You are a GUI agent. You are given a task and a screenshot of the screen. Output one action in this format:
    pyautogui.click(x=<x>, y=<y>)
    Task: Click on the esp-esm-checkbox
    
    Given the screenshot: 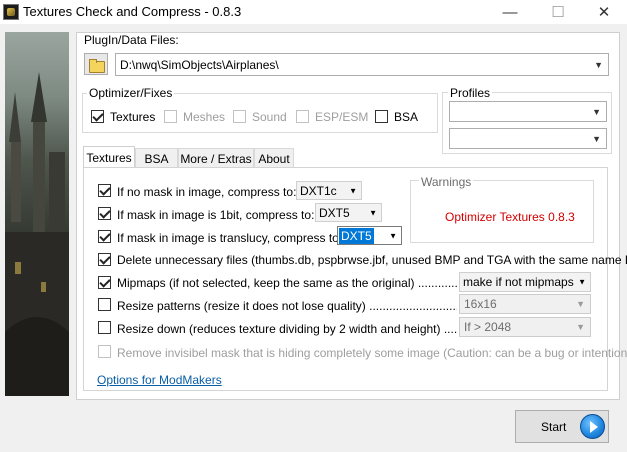 What is the action you would take?
    pyautogui.click(x=302, y=116)
    